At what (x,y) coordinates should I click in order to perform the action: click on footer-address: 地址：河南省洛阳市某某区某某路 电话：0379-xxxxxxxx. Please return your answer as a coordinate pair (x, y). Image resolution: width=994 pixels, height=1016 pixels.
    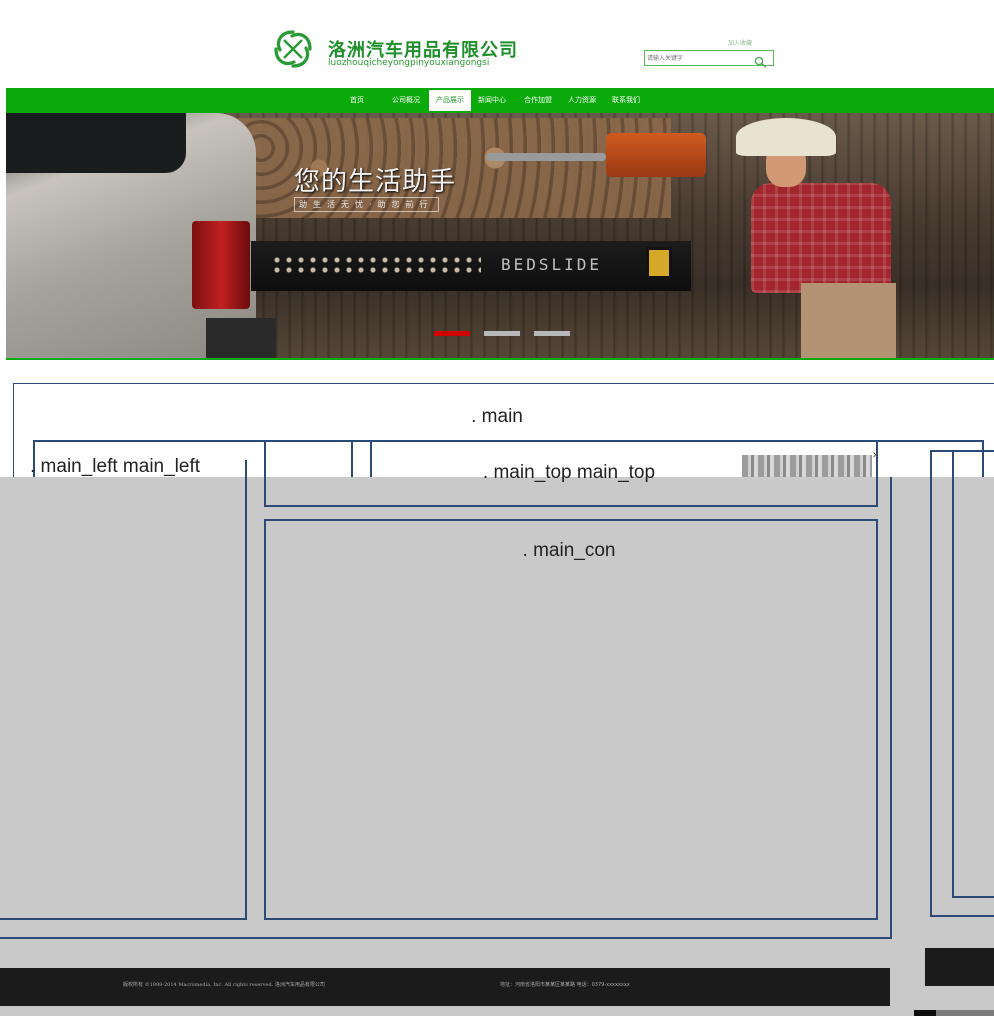
    Looking at the image, I should click on (565, 985).